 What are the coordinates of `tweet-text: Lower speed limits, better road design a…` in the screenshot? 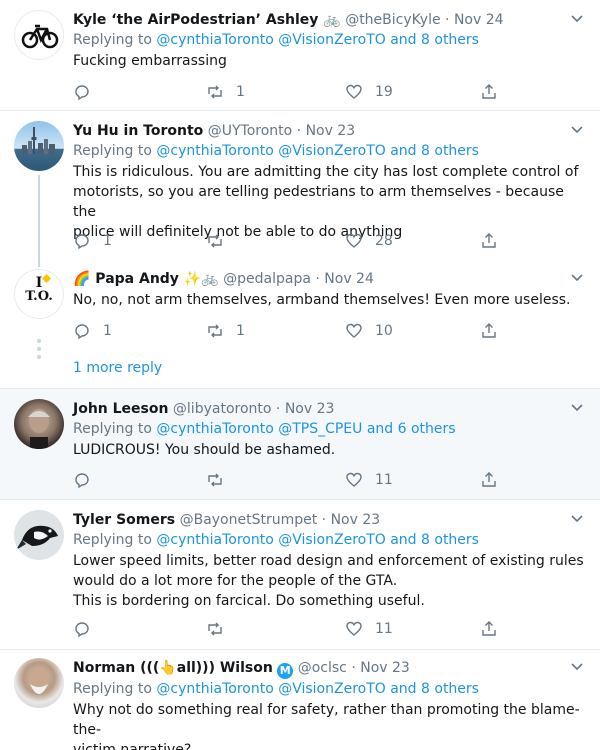 It's located at (328, 581).